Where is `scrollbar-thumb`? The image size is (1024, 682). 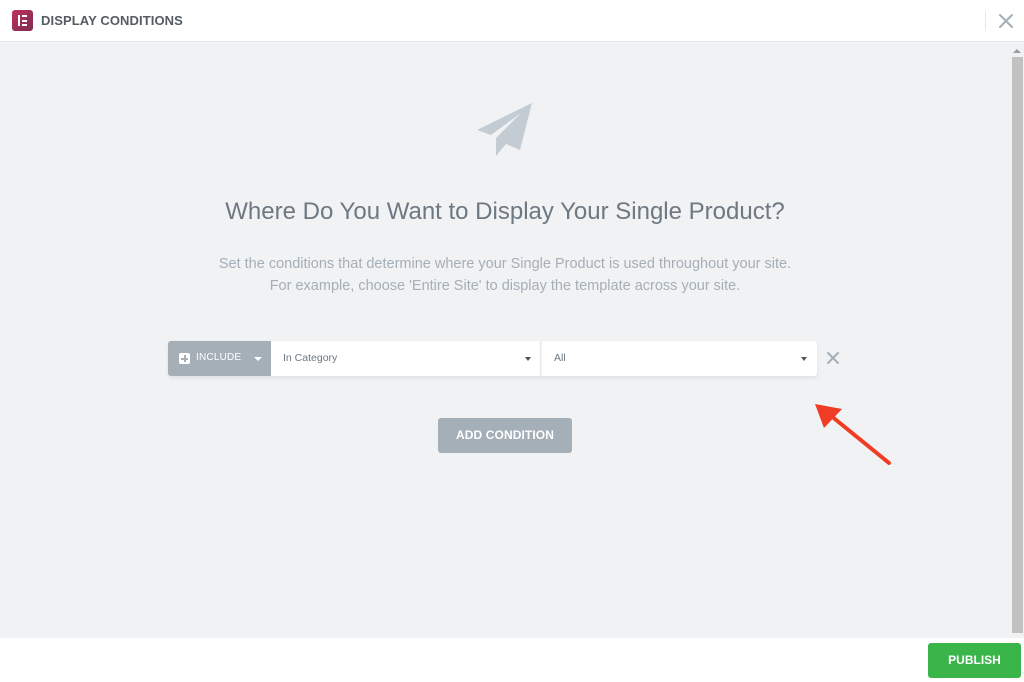 scrollbar-thumb is located at coordinates (1017, 345).